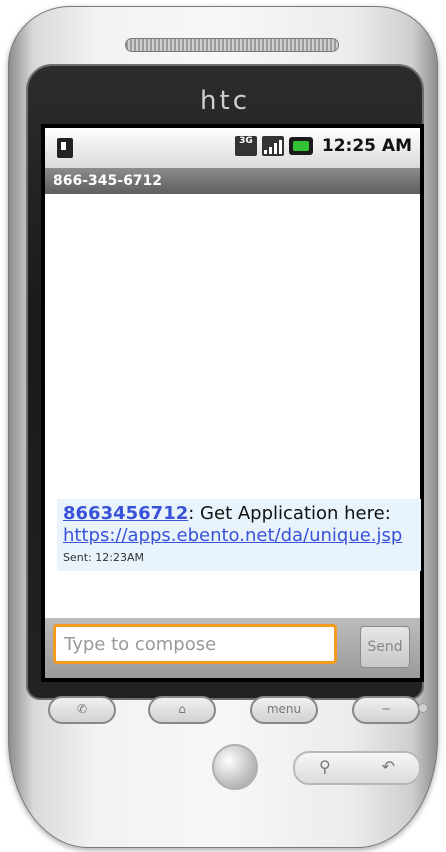  I want to click on conversation-title: 866-345-6712, so click(232, 181).